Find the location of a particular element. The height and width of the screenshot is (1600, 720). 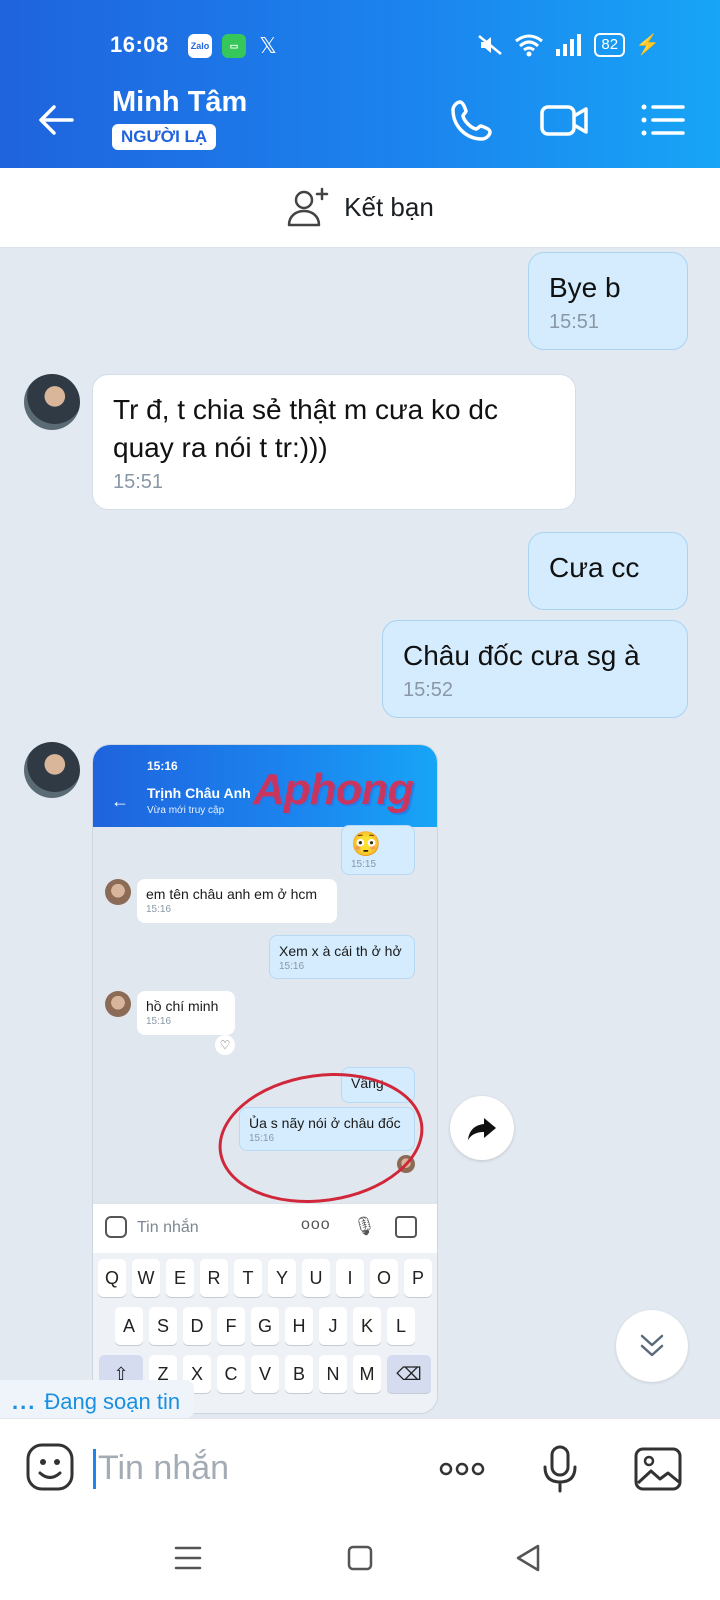

forward-button is located at coordinates (482, 1128).